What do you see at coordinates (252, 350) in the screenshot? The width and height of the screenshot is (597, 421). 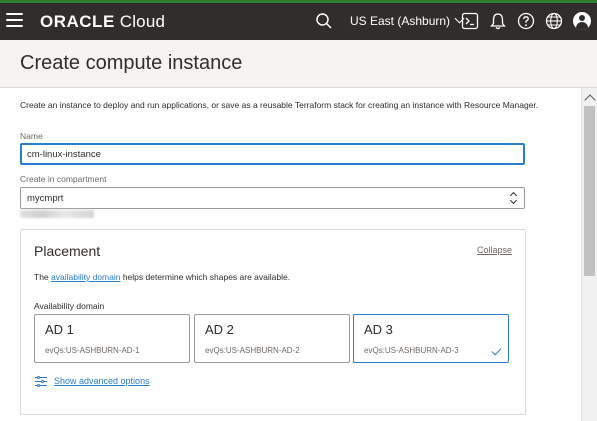 I see `ad-option-id: evQs:US-ASHBURN-AD-2` at bounding box center [252, 350].